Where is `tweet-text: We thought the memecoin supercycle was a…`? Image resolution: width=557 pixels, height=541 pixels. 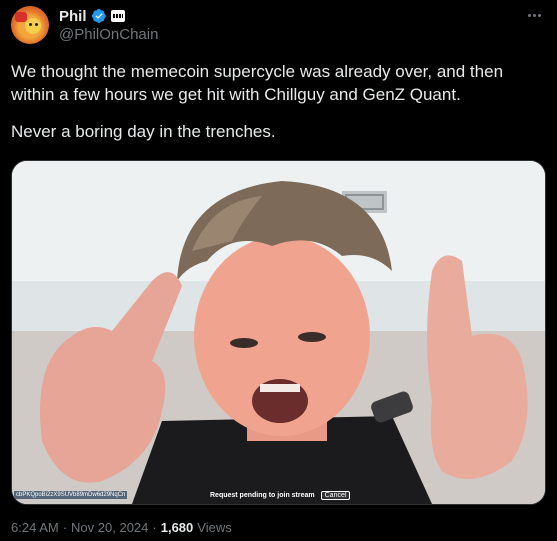
tweet-text: We thought the memecoin supercycle was a… is located at coordinates (279, 101).